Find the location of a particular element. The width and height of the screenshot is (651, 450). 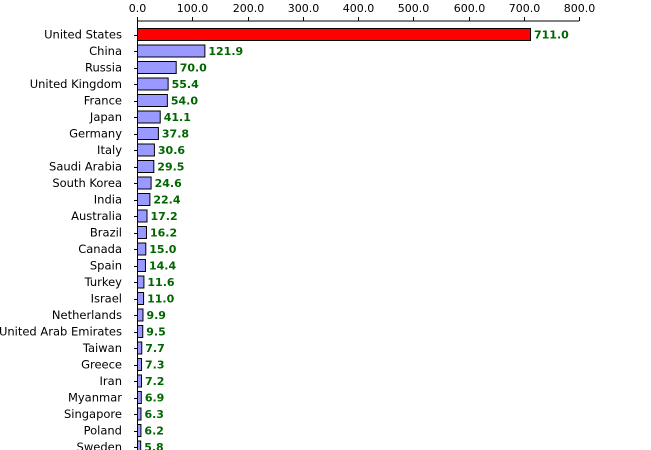

category-label: India is located at coordinates (108, 200).